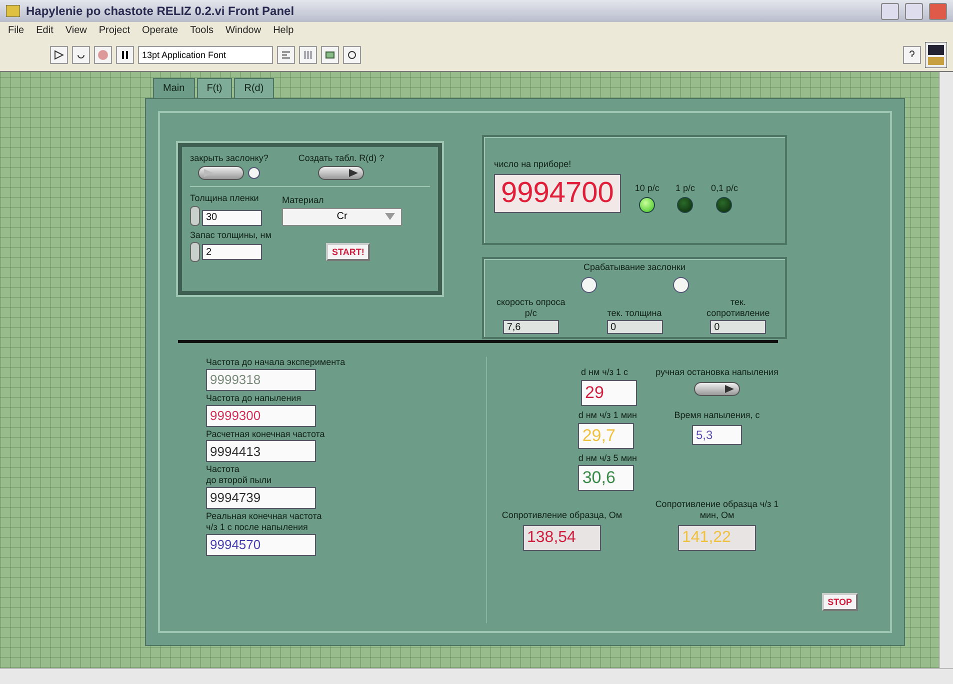 The width and height of the screenshot is (953, 684). Describe the element at coordinates (738, 307) in the screenshot. I see `display-label: тек. сопротивление` at that location.